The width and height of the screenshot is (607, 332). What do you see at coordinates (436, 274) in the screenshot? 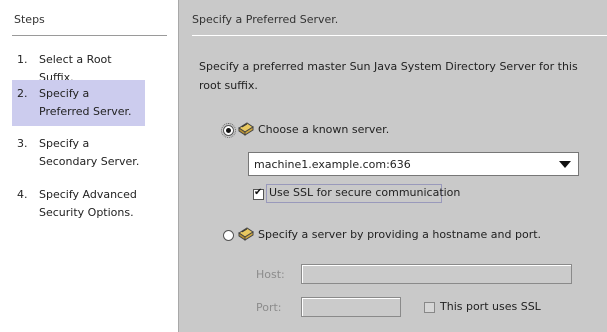
I see `host-input` at bounding box center [436, 274].